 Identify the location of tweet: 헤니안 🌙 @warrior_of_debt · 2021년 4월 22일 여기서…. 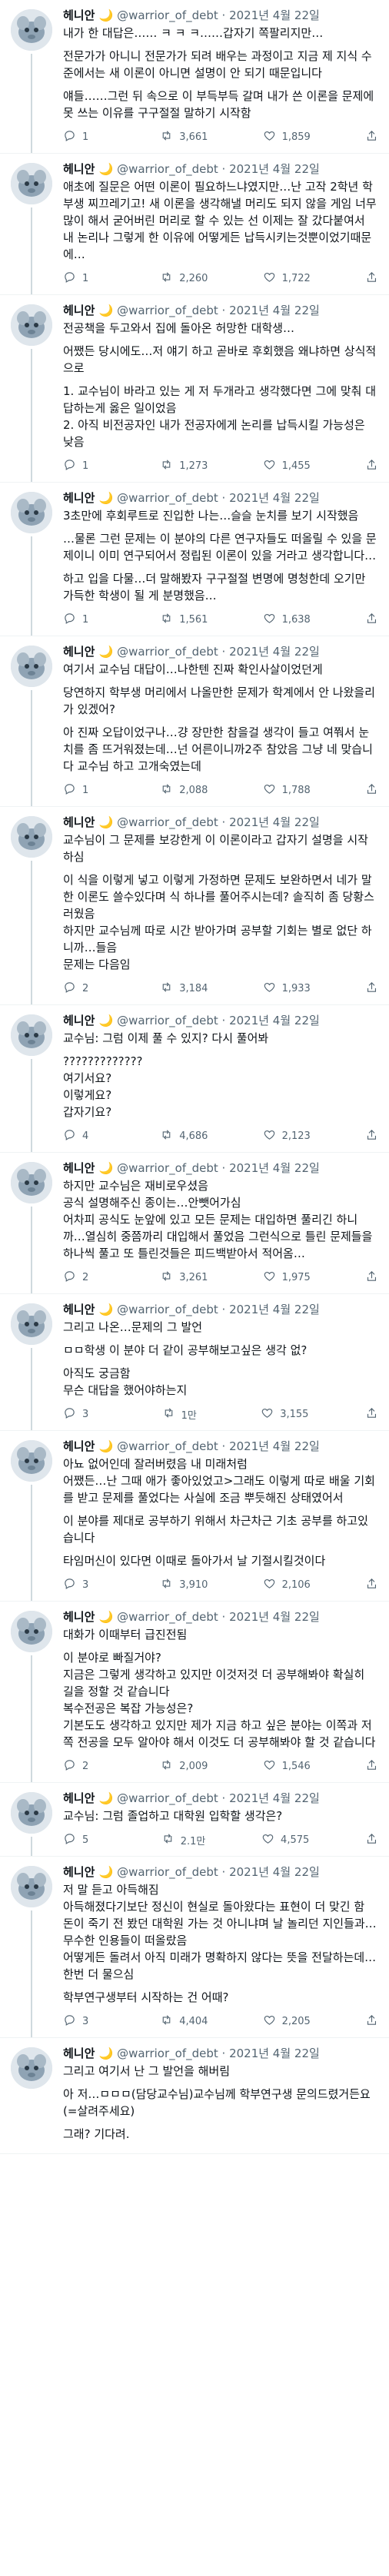
(194, 721).